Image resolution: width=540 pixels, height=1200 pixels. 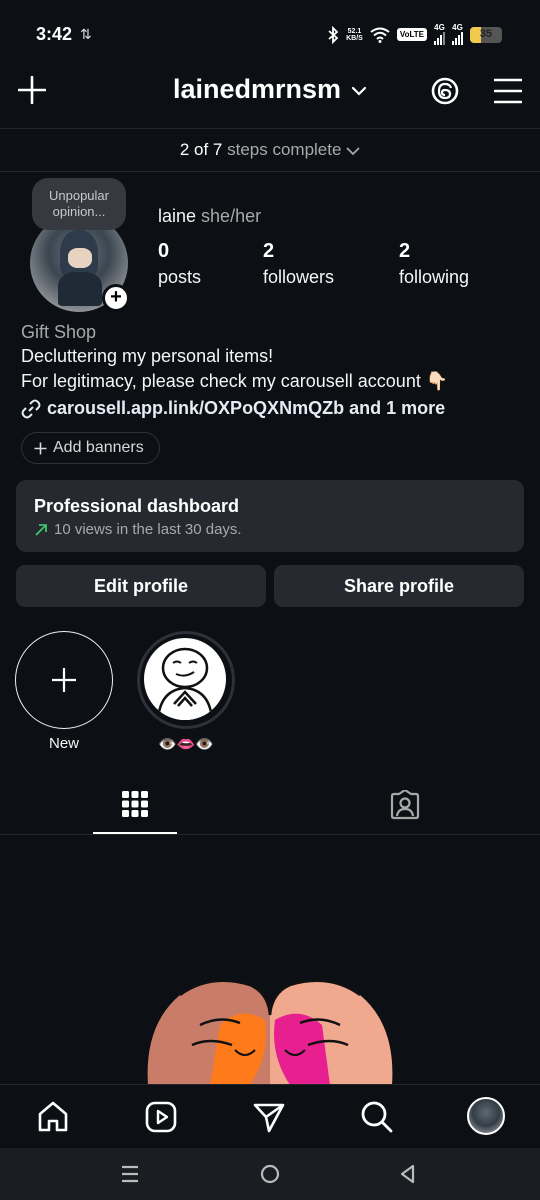 I want to click on battery-icon: 35, so click(x=486, y=34).